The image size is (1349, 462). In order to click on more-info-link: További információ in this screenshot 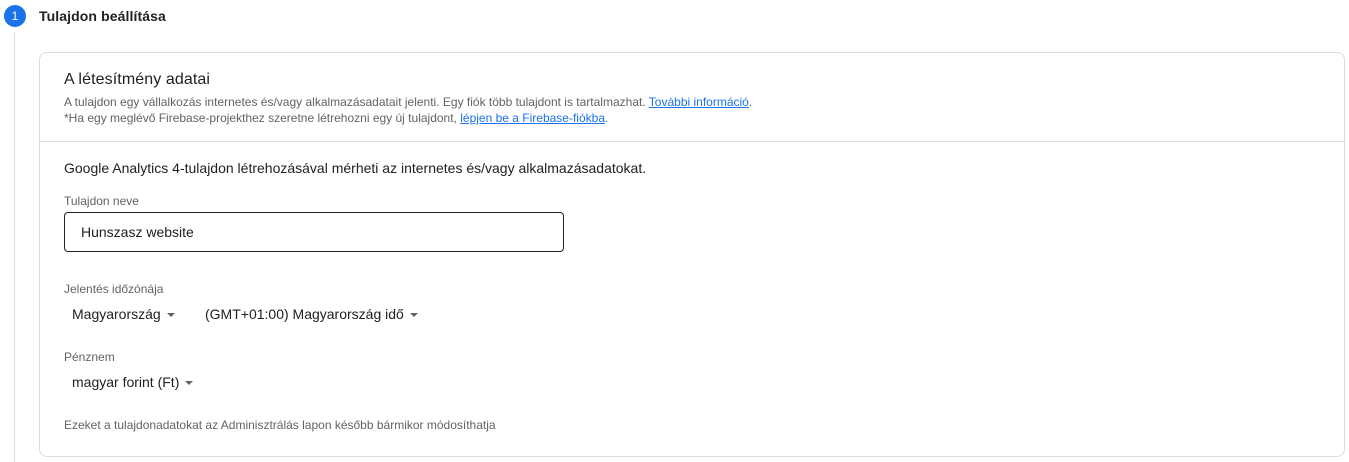, I will do `click(699, 102)`.